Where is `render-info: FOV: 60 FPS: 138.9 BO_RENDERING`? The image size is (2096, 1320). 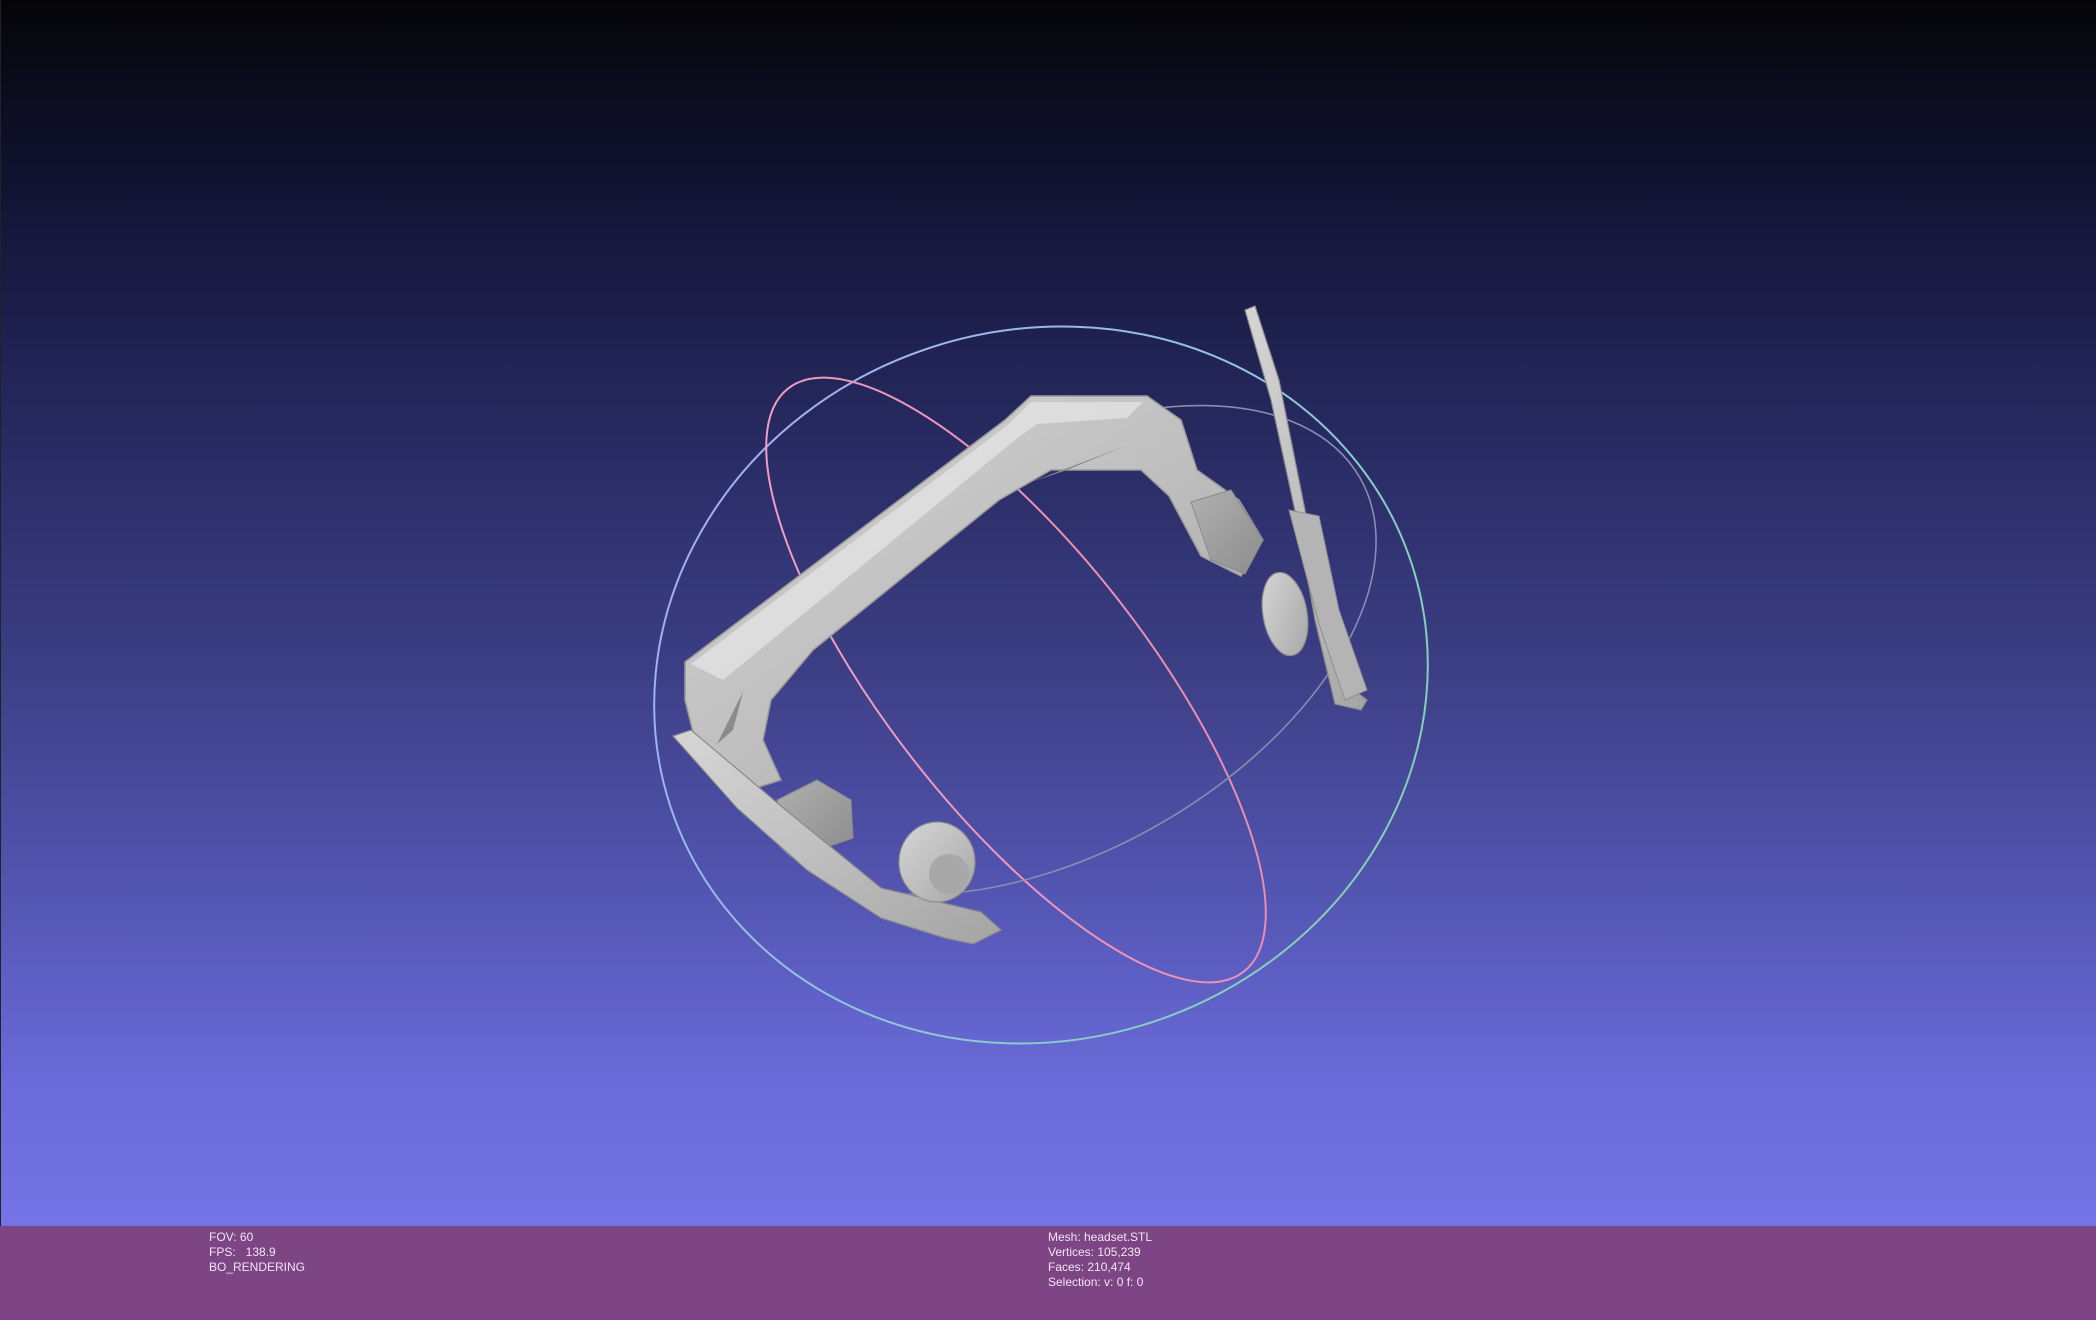
render-info: FOV: 60 FPS: 138.9 BO_RENDERING is located at coordinates (257, 1252).